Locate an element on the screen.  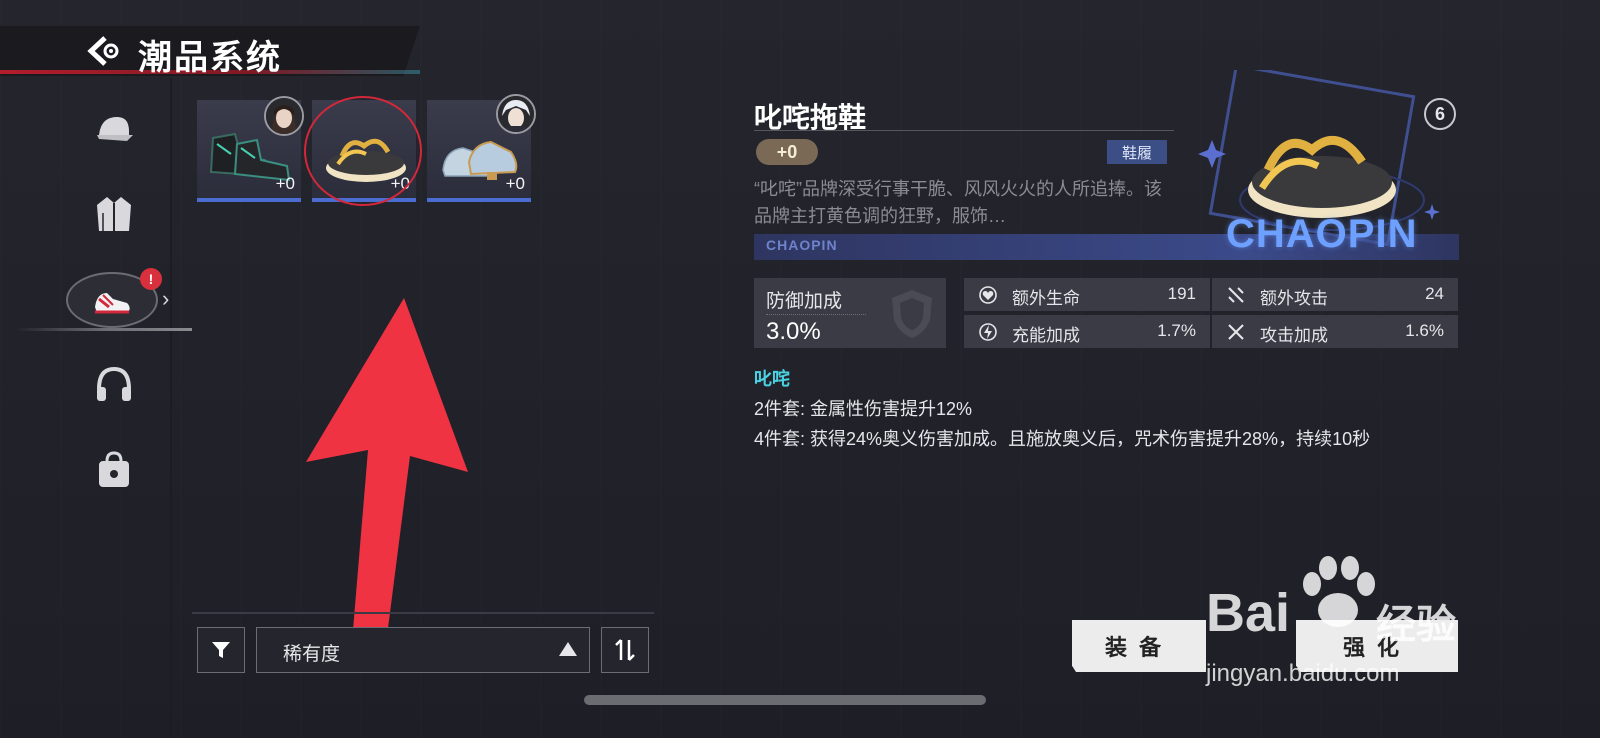
sub-stat-name: 充能加成 is located at coordinates (1046, 335).